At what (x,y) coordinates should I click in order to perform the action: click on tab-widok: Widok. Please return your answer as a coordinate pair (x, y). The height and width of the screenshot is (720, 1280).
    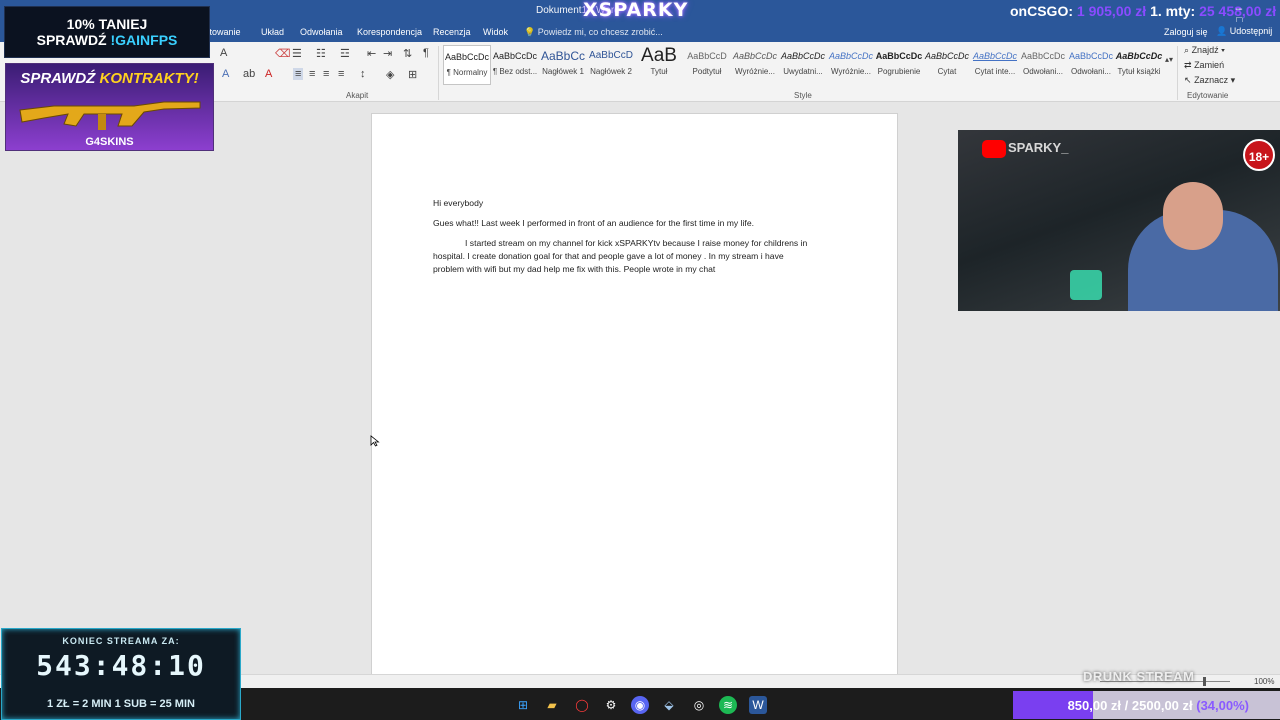
    Looking at the image, I should click on (495, 32).